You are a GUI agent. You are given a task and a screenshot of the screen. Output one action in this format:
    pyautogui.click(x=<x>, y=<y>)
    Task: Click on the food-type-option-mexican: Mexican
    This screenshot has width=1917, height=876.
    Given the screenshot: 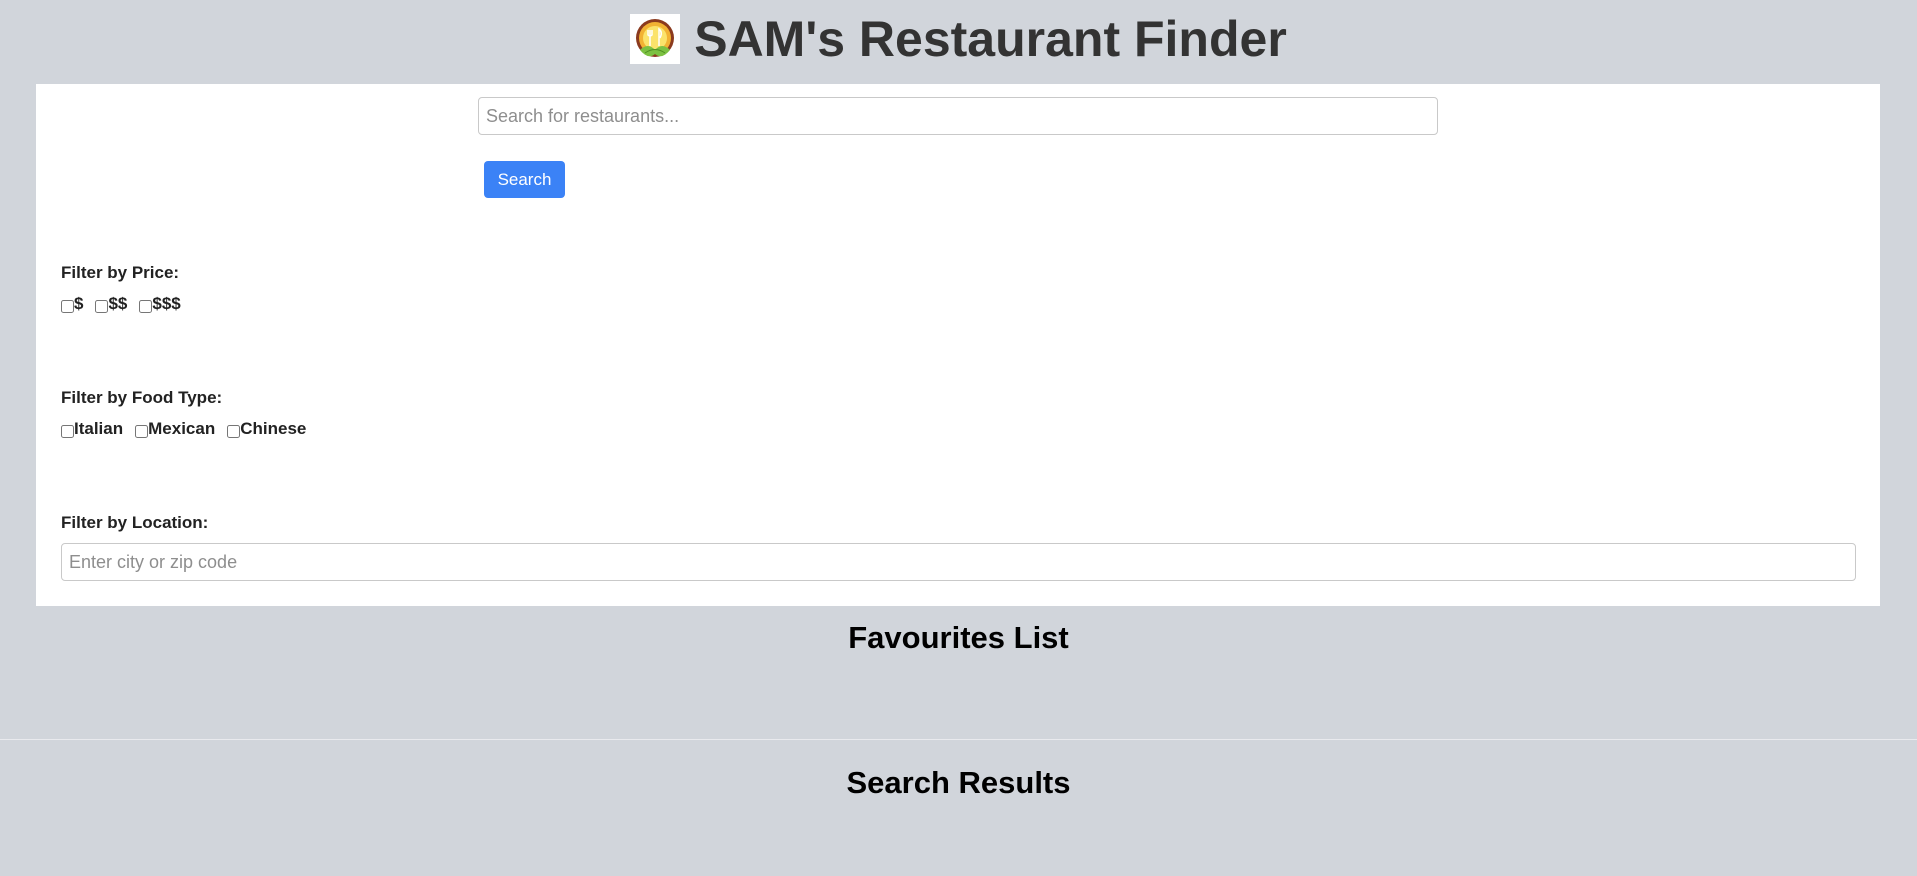 What is the action you would take?
    pyautogui.click(x=175, y=429)
    